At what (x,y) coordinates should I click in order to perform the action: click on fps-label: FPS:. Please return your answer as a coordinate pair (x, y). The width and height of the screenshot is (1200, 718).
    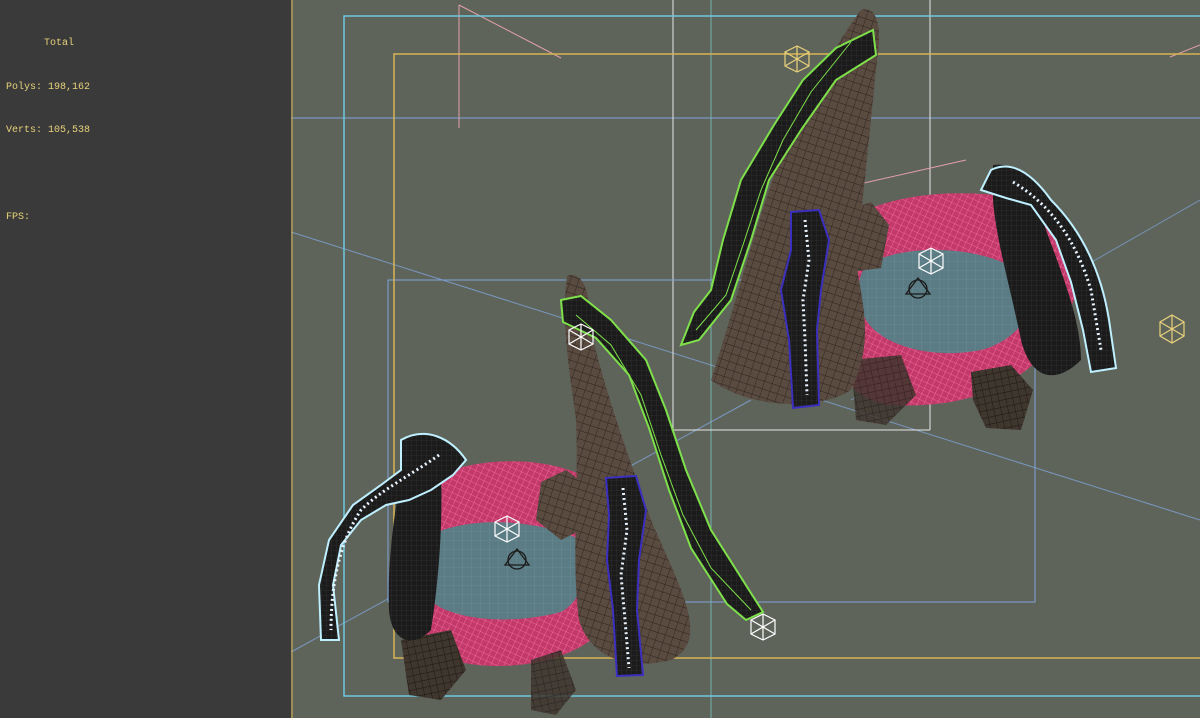
    Looking at the image, I should click on (18, 217).